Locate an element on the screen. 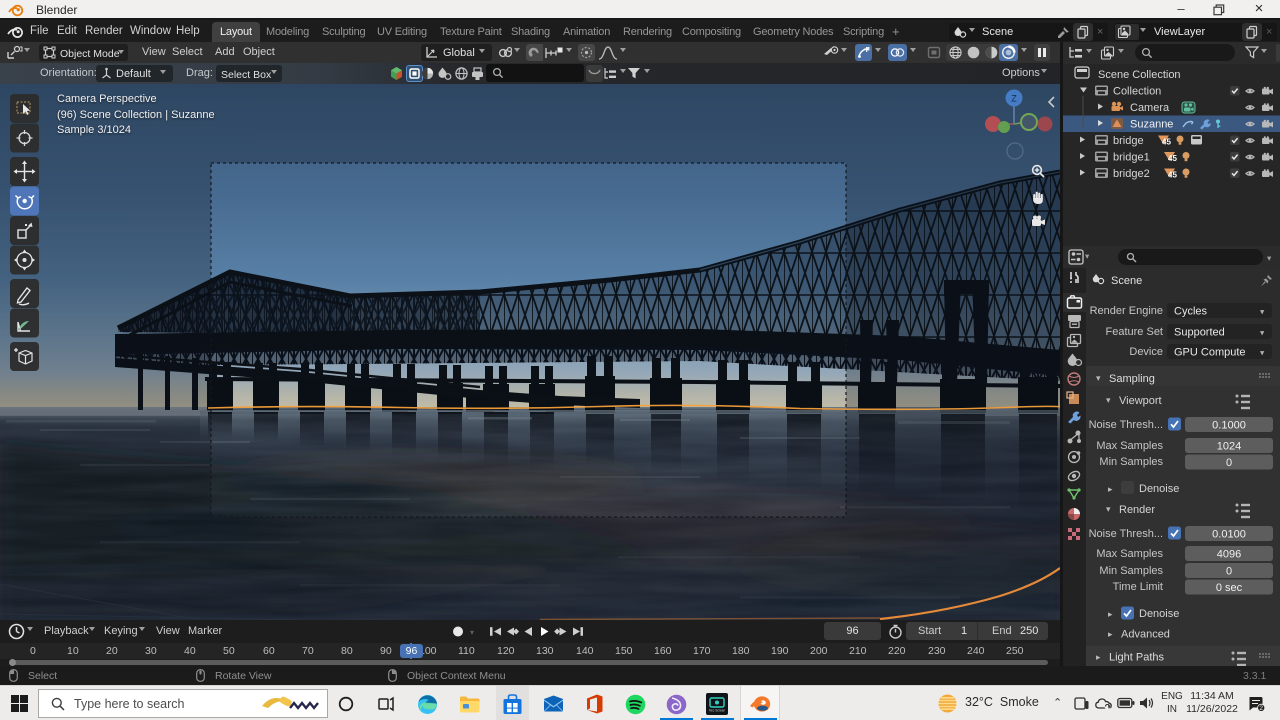 This screenshot has height=720, width=1280. svg-text: Z is located at coordinates (1014, 99).